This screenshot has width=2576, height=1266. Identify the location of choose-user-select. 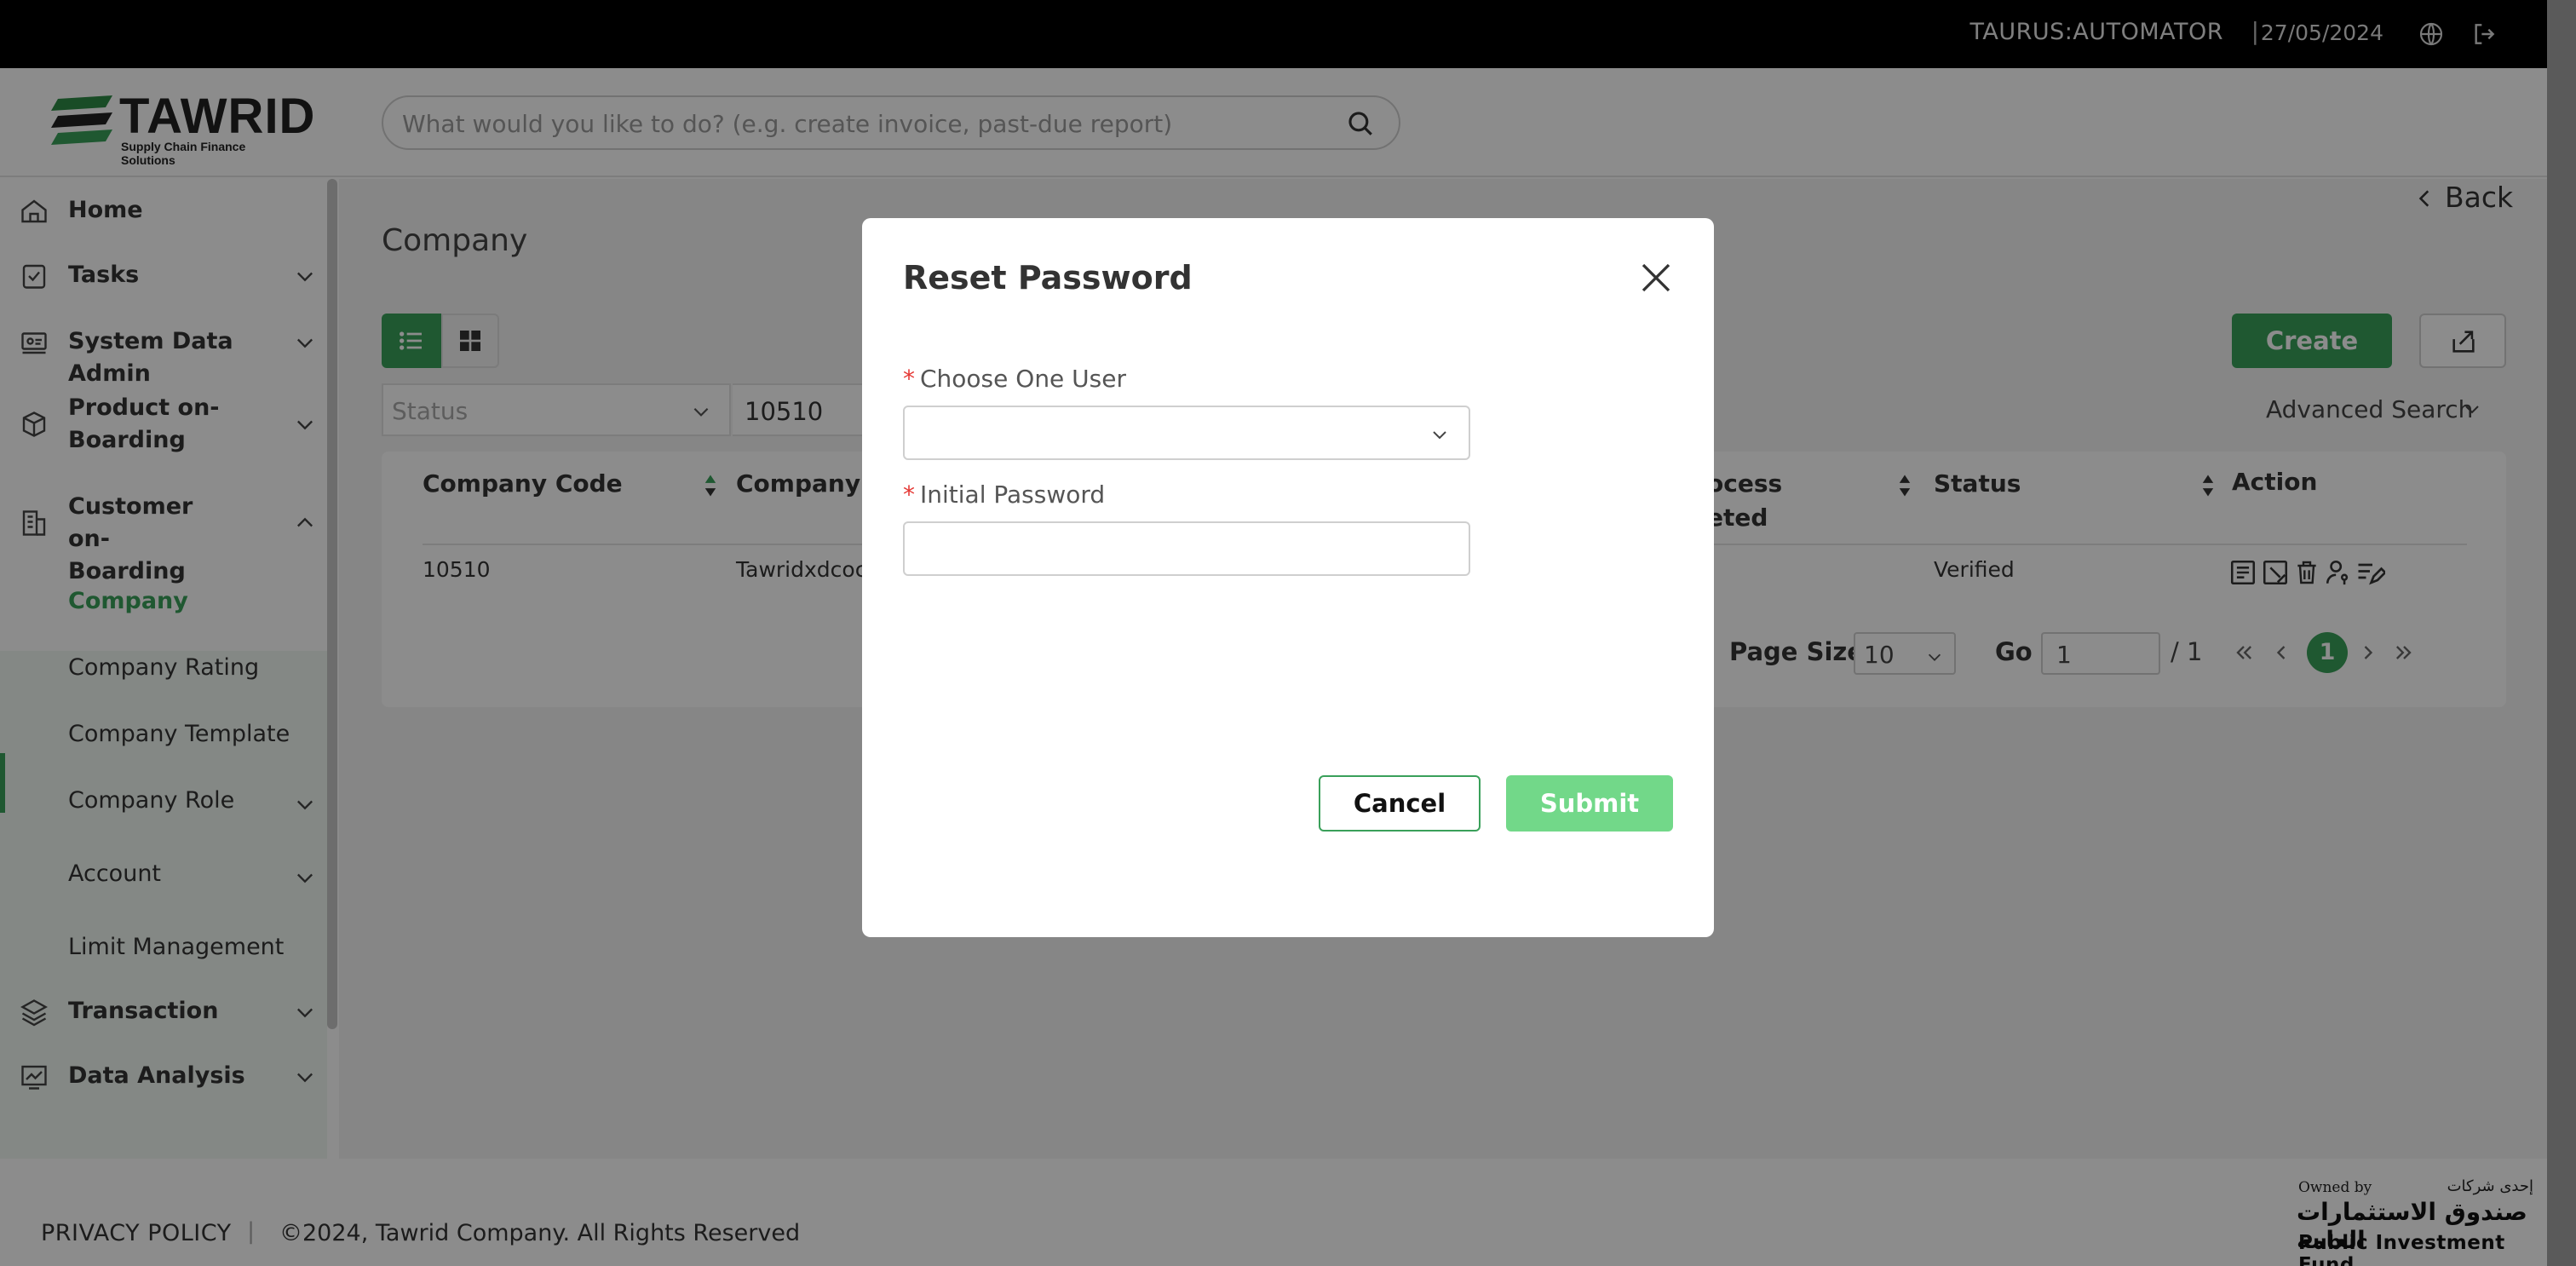
(1187, 433).